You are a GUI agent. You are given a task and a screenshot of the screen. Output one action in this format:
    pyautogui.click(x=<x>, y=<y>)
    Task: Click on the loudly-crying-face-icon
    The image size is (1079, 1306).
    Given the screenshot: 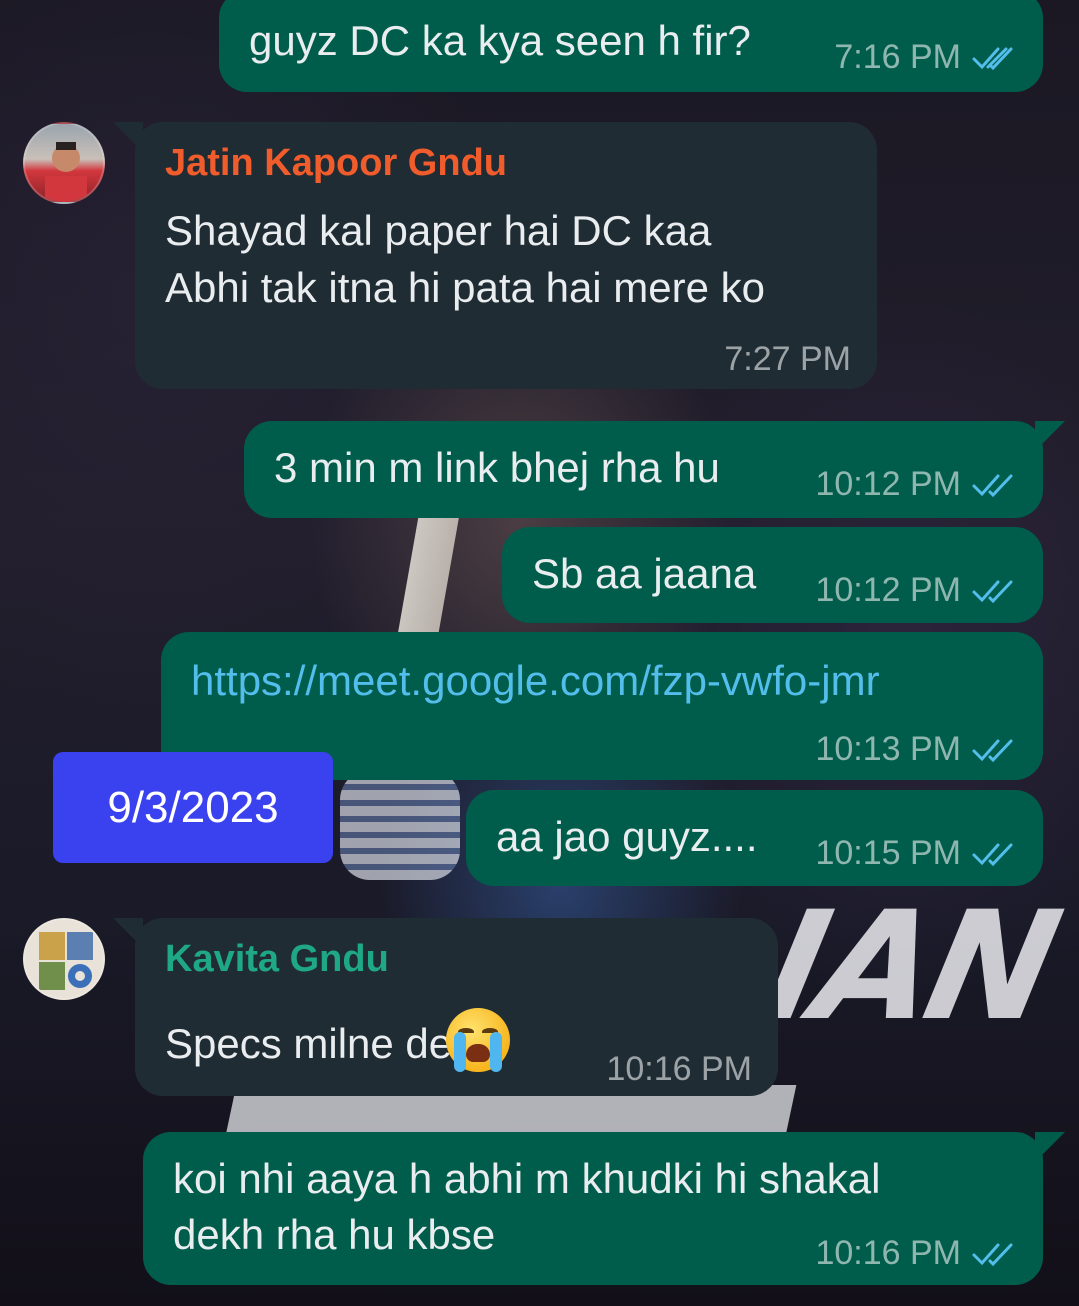 What is the action you would take?
    pyautogui.click(x=478, y=1040)
    